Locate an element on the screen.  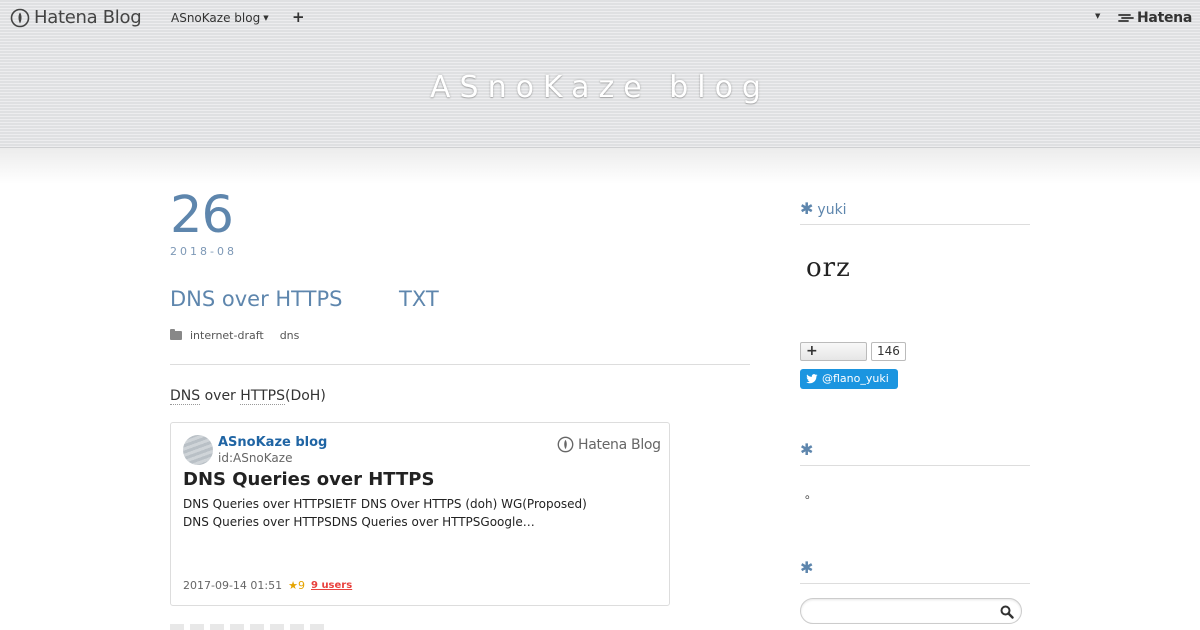
bookmark-users-link: 9 users is located at coordinates (331, 585).